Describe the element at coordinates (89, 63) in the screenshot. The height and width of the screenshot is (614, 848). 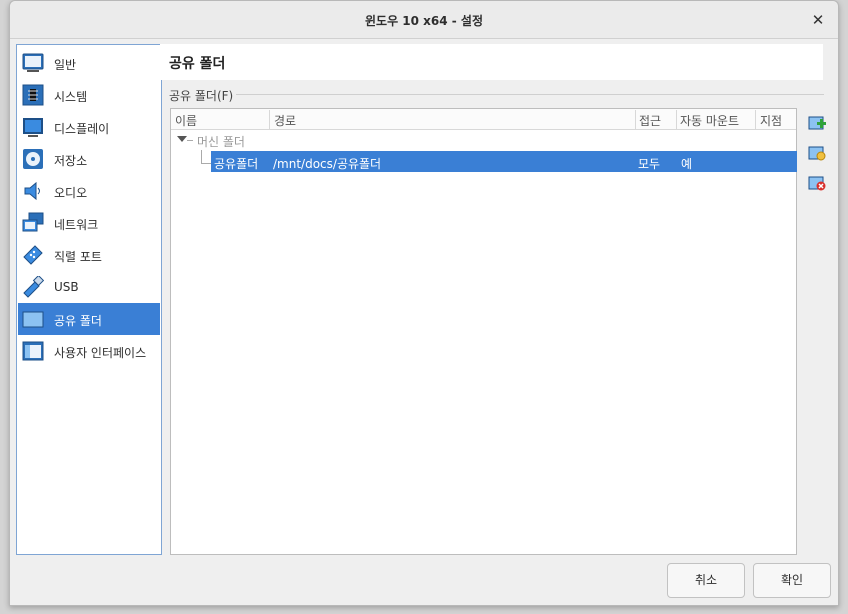
I see `sidebar-item-general: 일반` at that location.